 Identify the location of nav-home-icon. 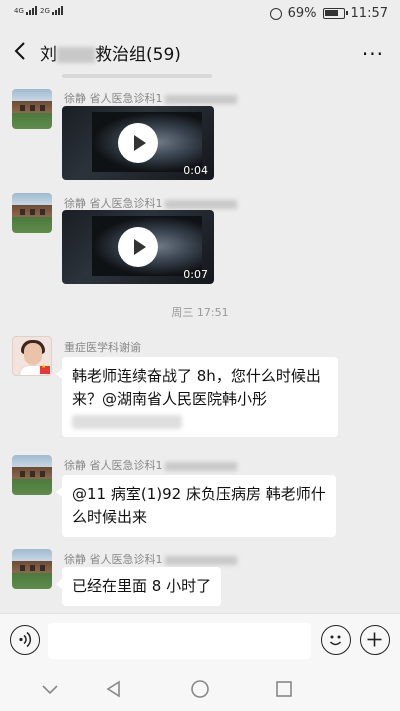
(200, 689).